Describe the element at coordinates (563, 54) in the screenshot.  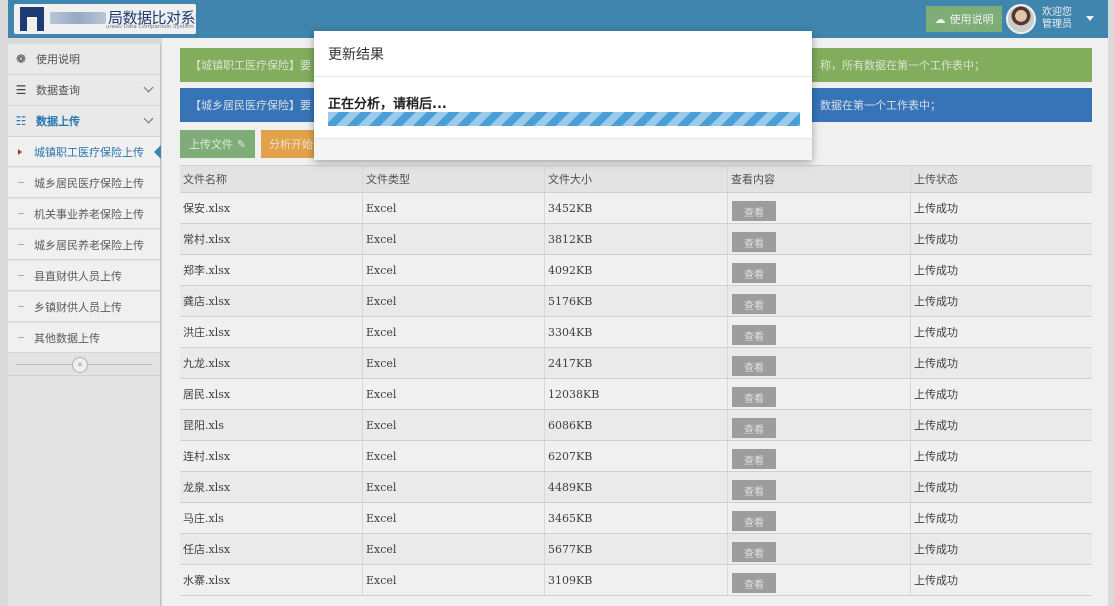
I see `modal-title: 更新结果` at that location.